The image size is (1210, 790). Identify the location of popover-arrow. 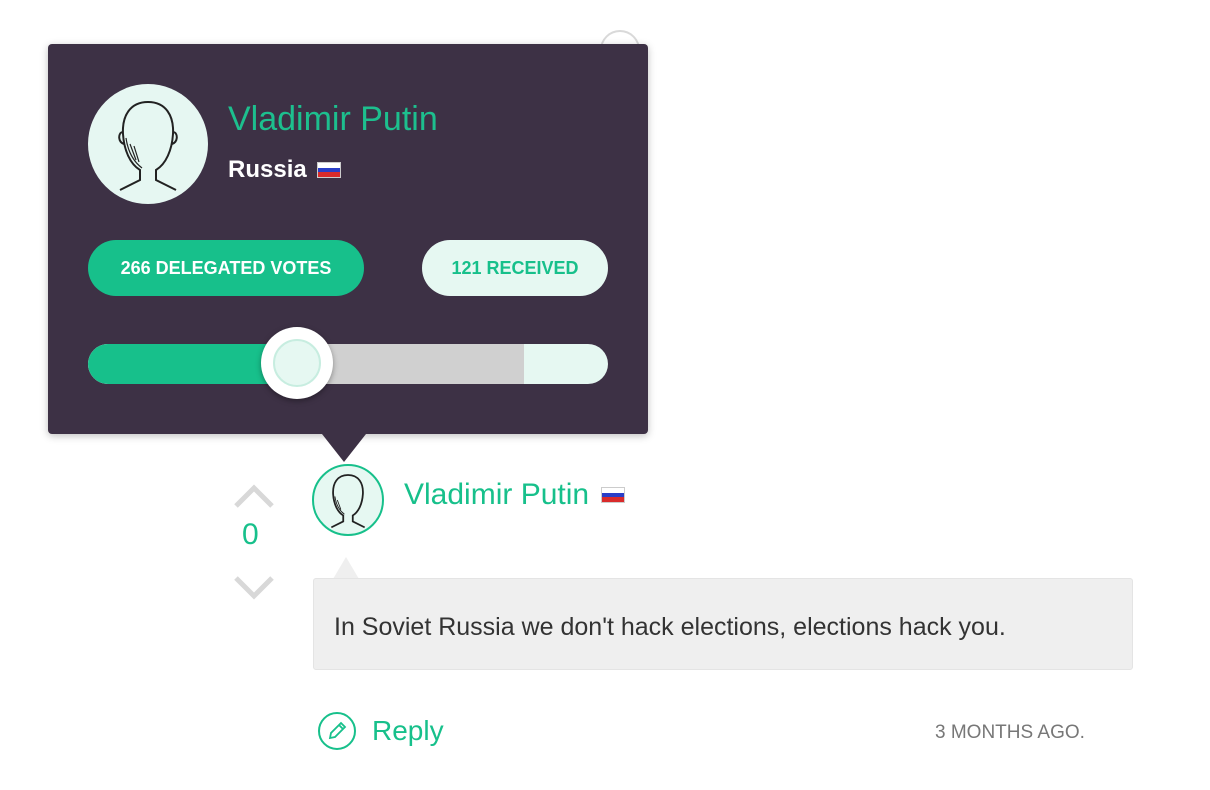
(344, 448).